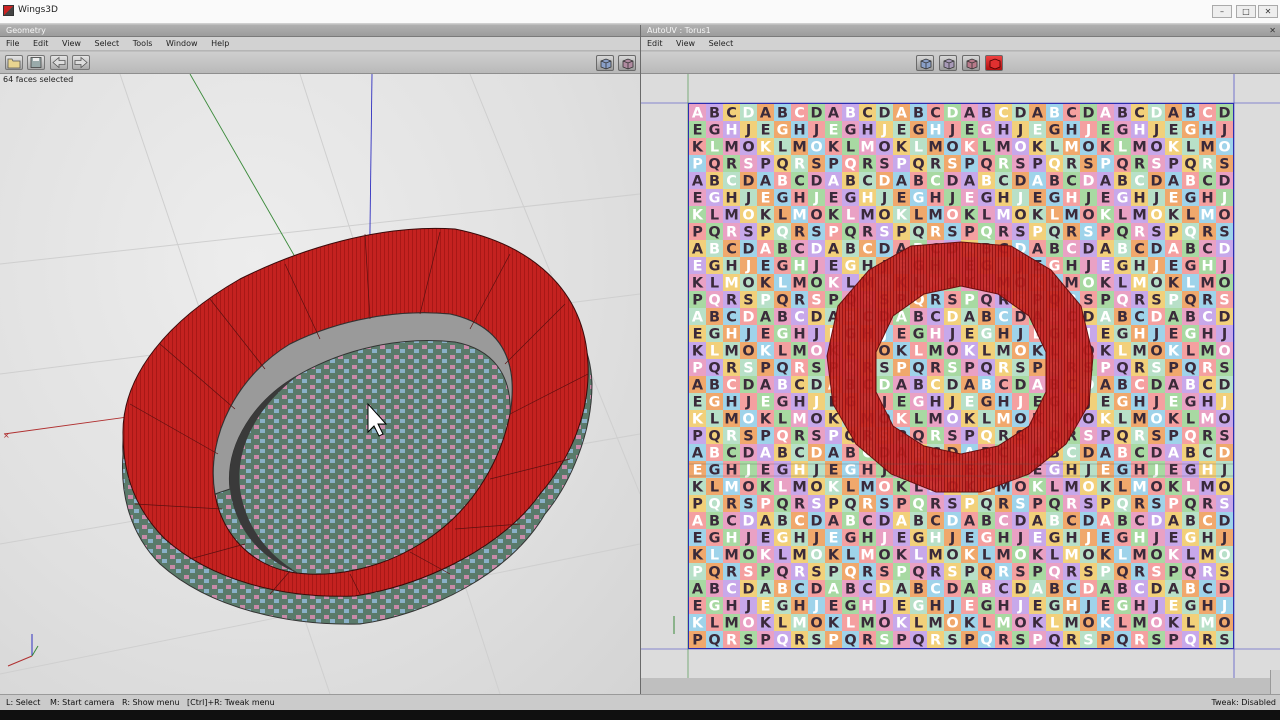  What do you see at coordinates (38, 10) in the screenshot?
I see `window-title: Wings3D` at bounding box center [38, 10].